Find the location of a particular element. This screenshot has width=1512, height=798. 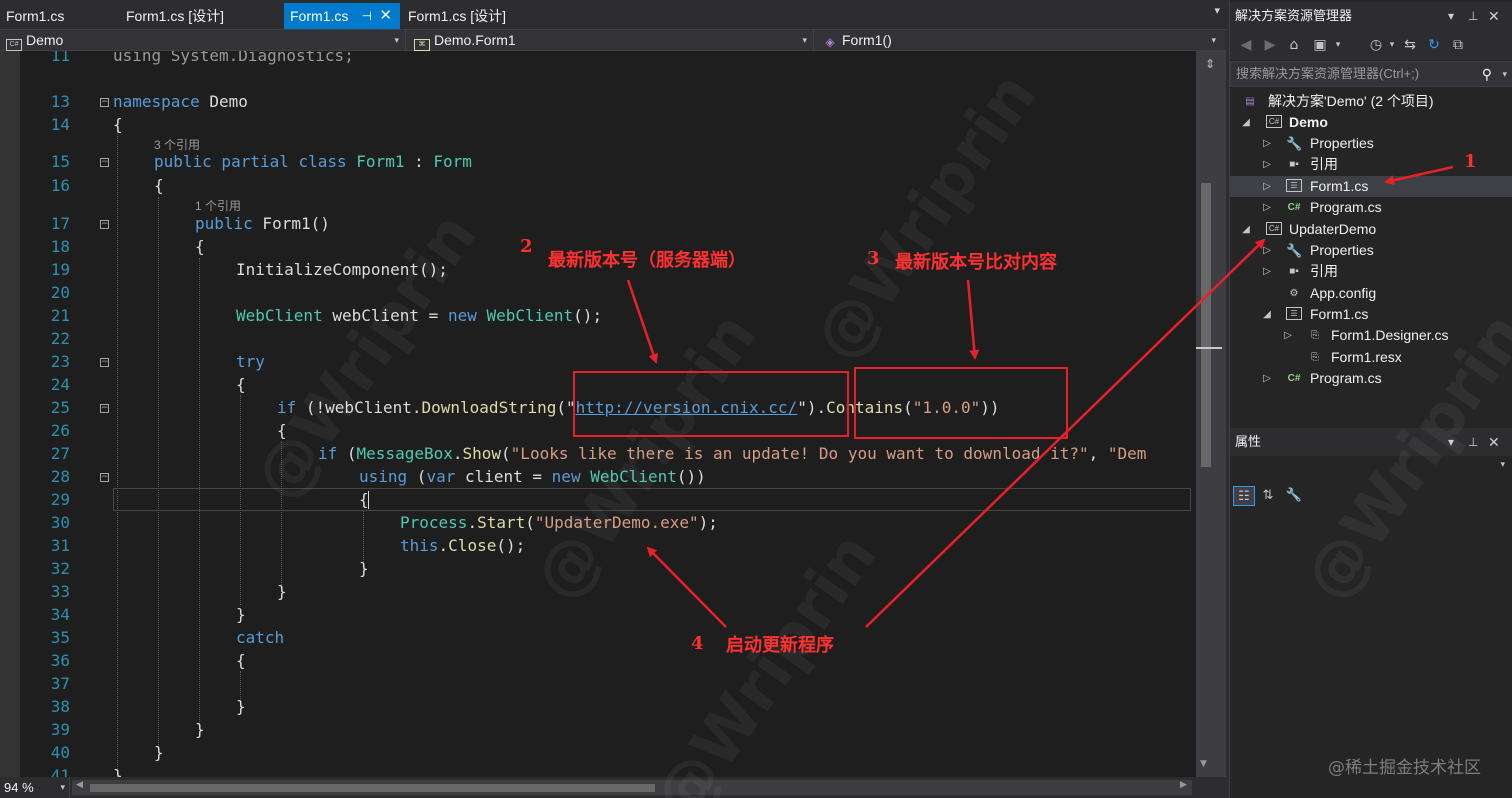

forward-icon: ▶ is located at coordinates (1270, 45).